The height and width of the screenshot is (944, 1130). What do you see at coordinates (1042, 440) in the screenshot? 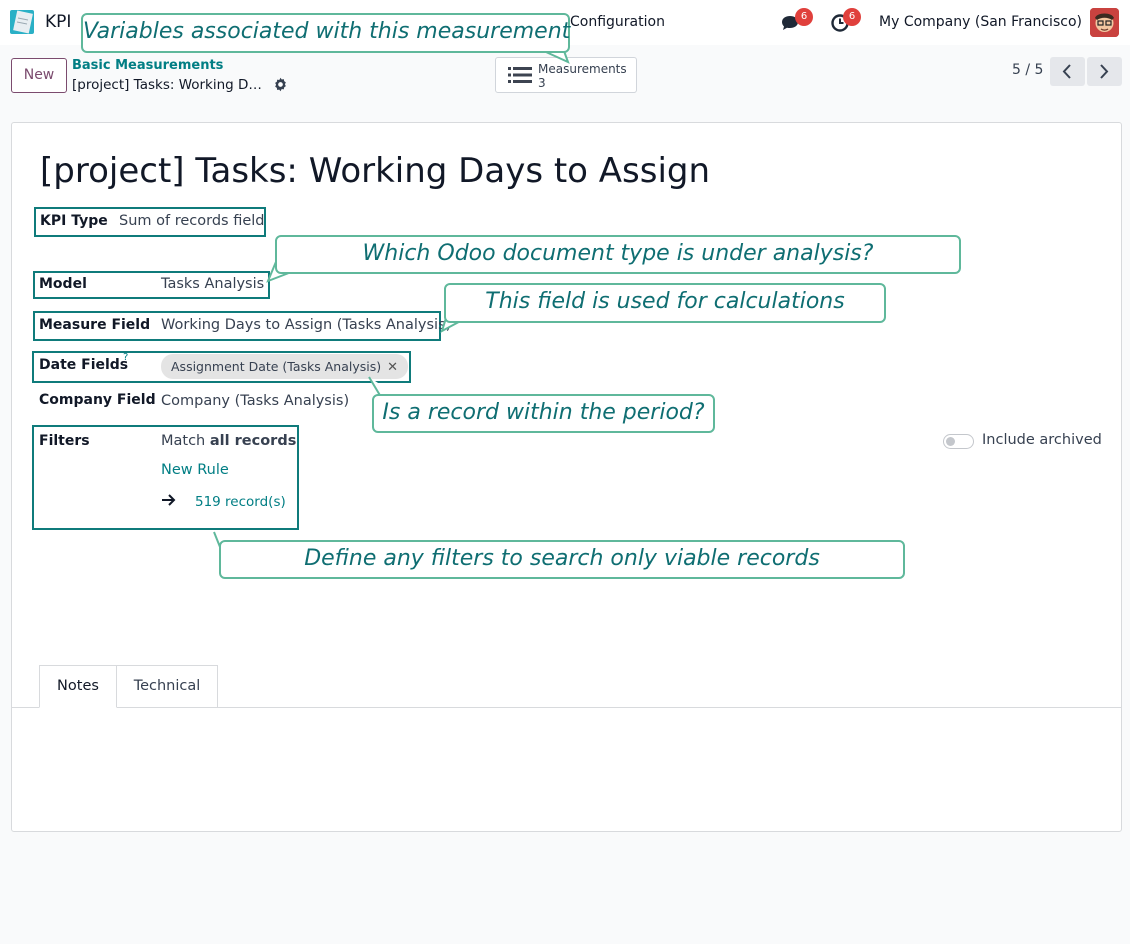
I see `include-archived-label: Include archived` at bounding box center [1042, 440].